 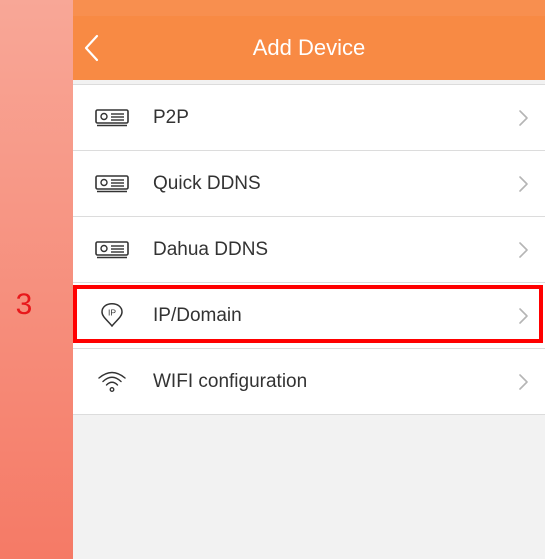 I want to click on menu-item-label: WIFI configuration, so click(x=230, y=381).